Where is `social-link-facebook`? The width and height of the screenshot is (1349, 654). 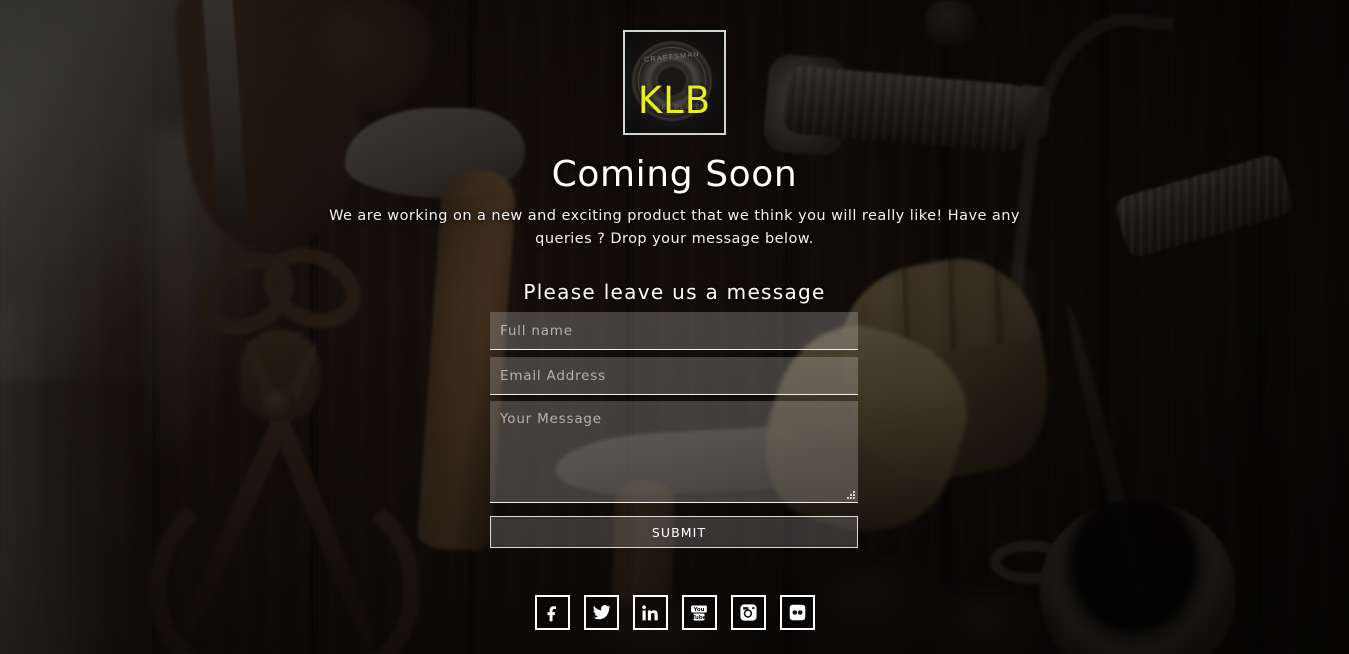 social-link-facebook is located at coordinates (552, 612).